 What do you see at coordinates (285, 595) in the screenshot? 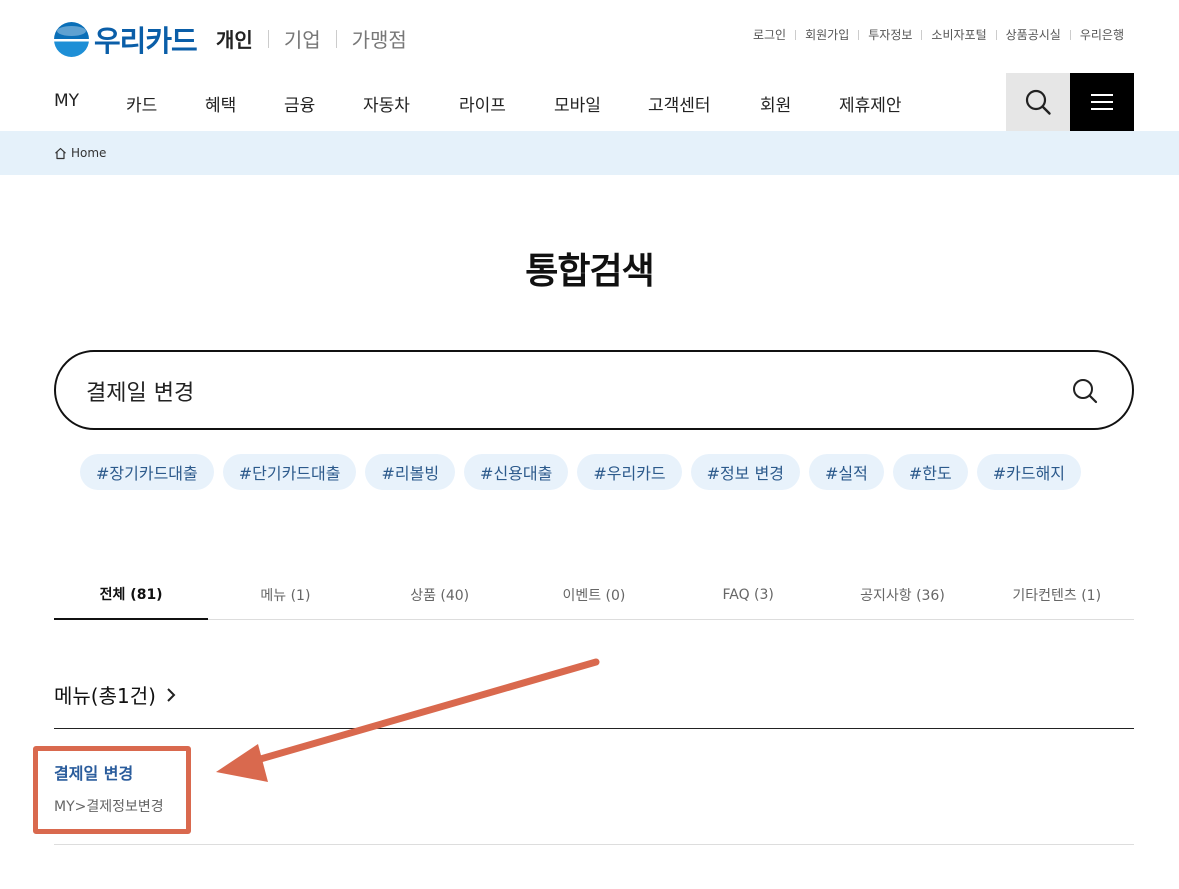
I see `tab-menu: 메뉴 (1)` at bounding box center [285, 595].